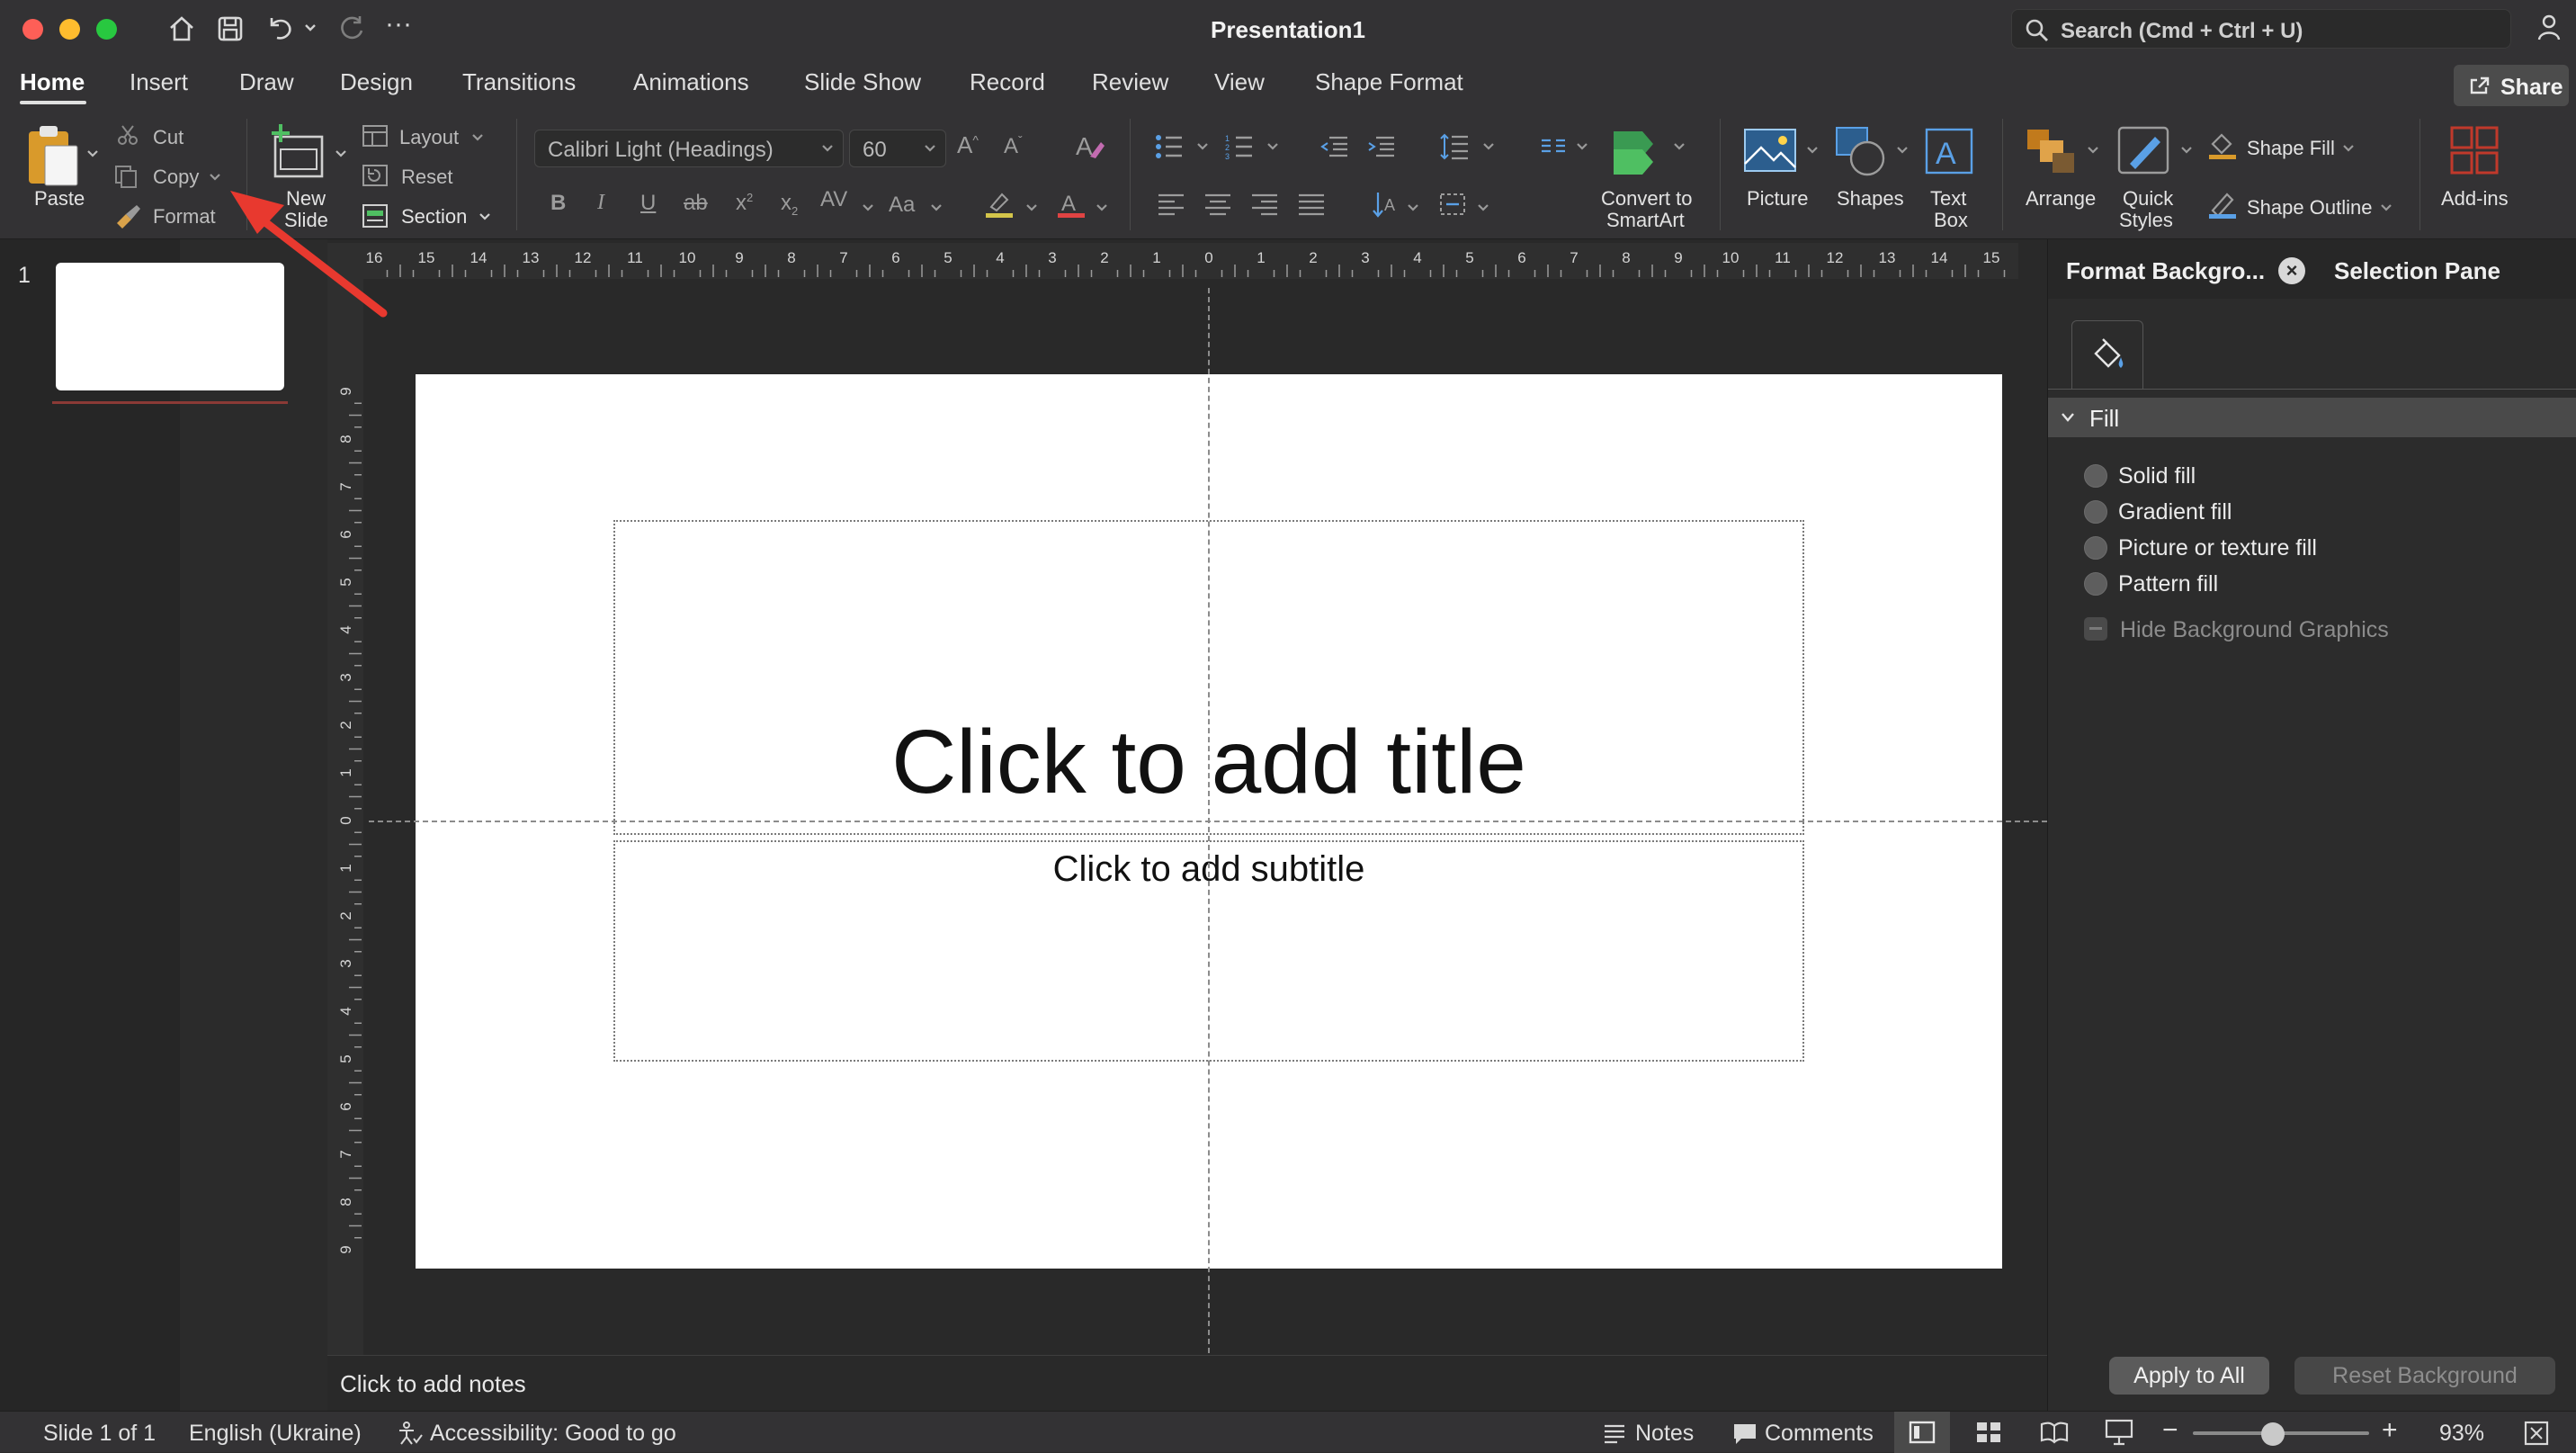  What do you see at coordinates (936, 207) in the screenshot?
I see `change-case-dropdown-icon` at bounding box center [936, 207].